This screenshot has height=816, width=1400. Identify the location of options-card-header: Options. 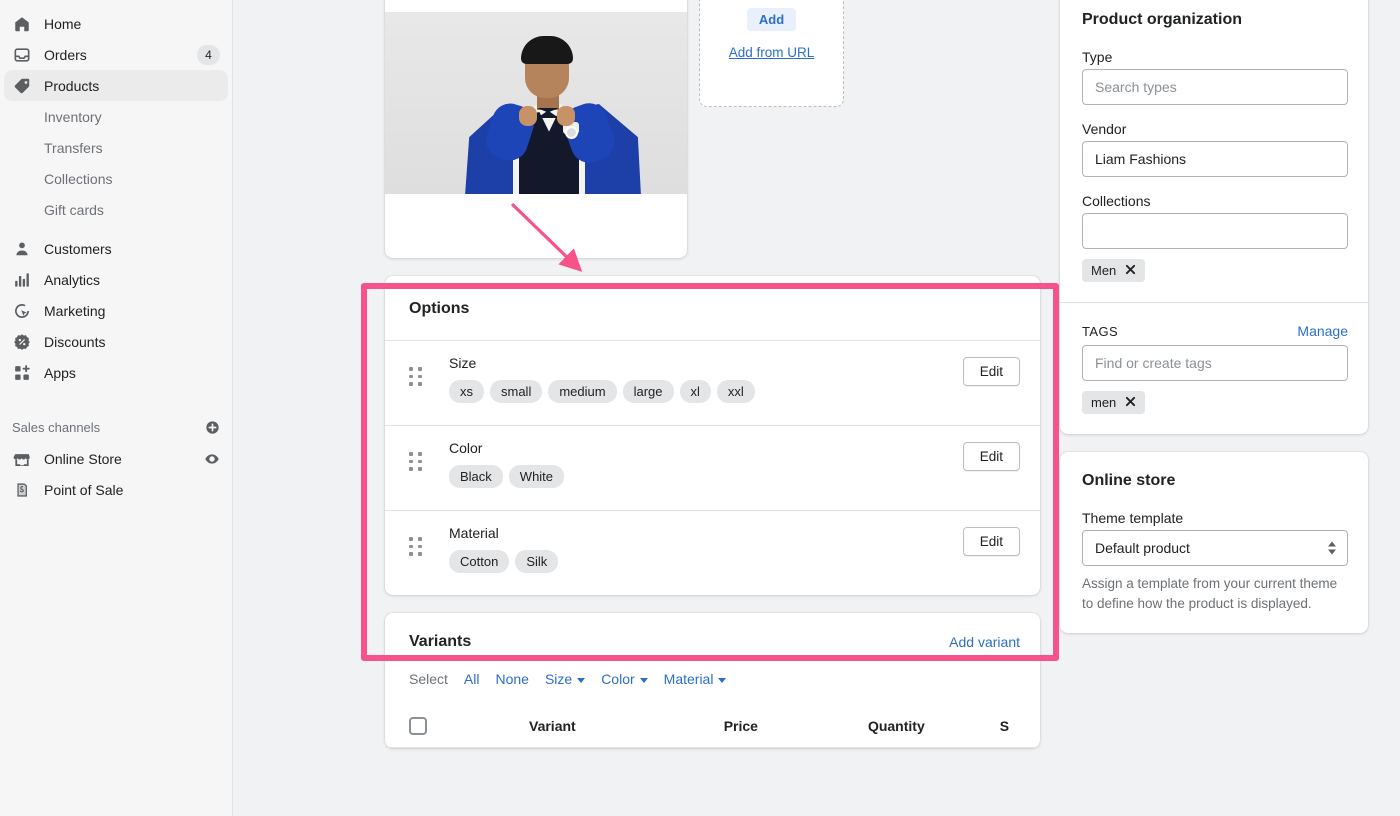
(712, 308).